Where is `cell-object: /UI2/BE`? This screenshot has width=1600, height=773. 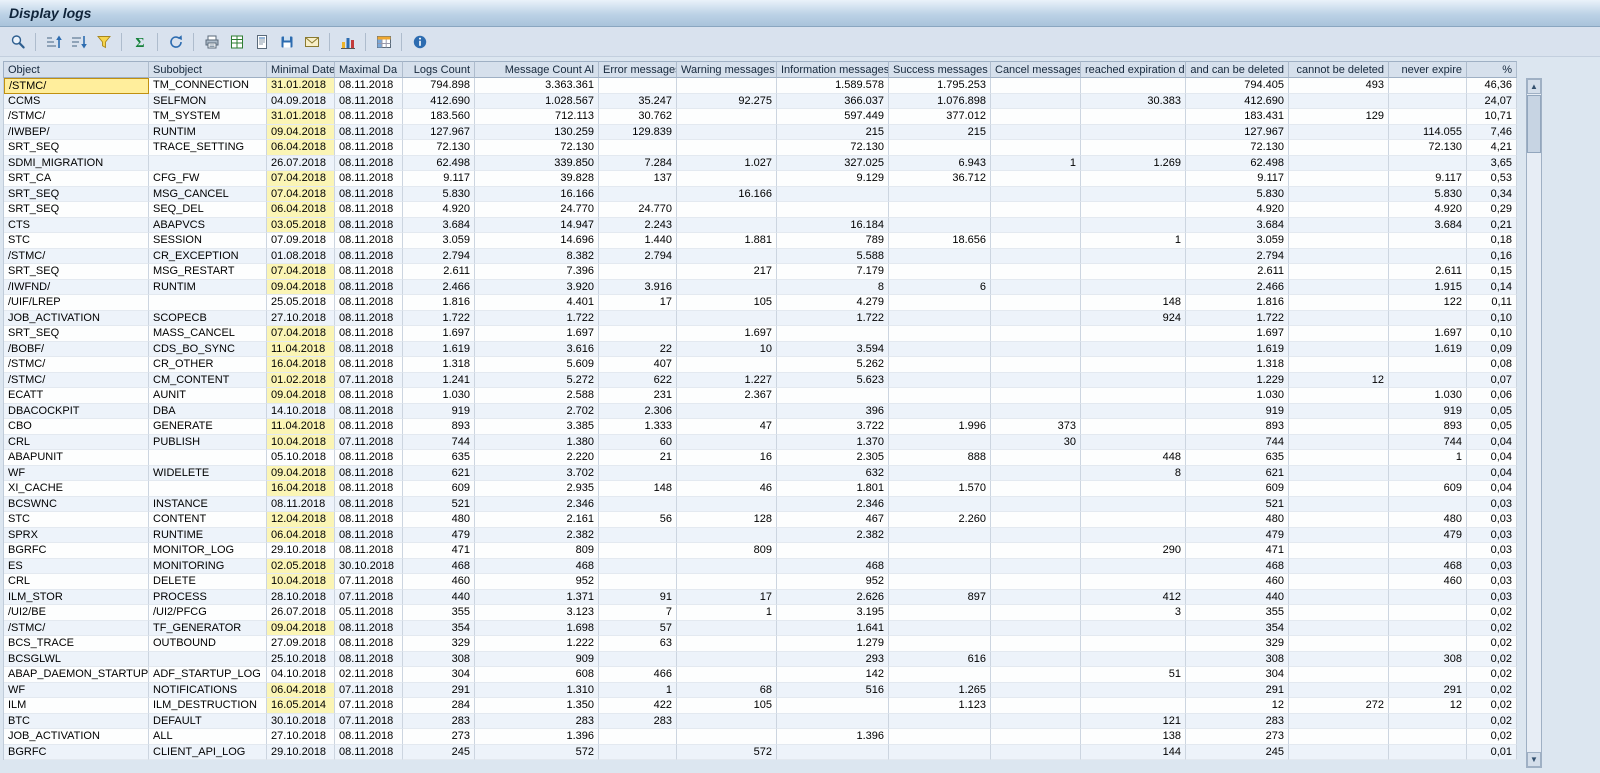 cell-object: /UI2/BE is located at coordinates (76, 613).